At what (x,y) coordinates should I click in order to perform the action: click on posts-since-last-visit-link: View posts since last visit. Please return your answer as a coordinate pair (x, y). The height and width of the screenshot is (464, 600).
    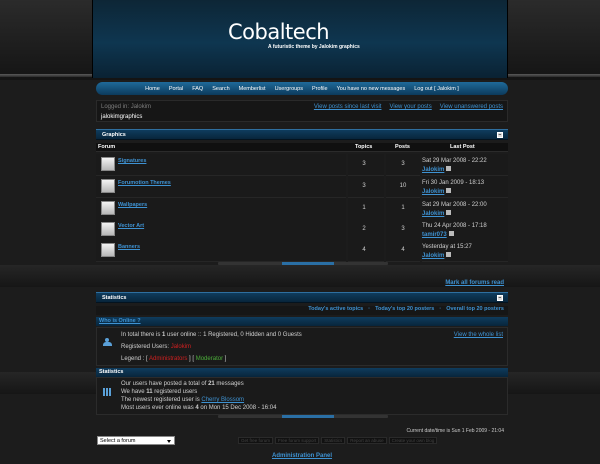
    Looking at the image, I should click on (348, 107).